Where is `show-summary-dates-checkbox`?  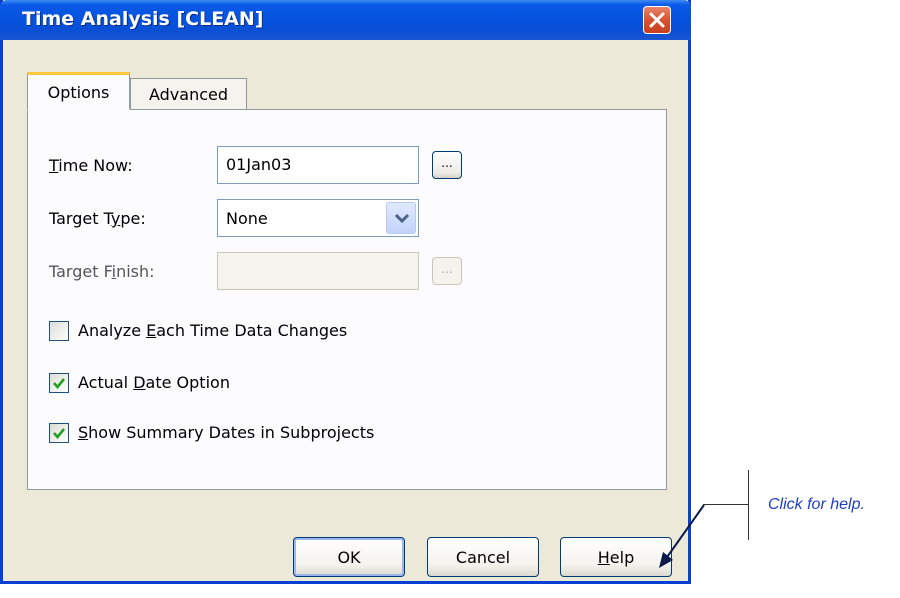 show-summary-dates-checkbox is located at coordinates (59, 433).